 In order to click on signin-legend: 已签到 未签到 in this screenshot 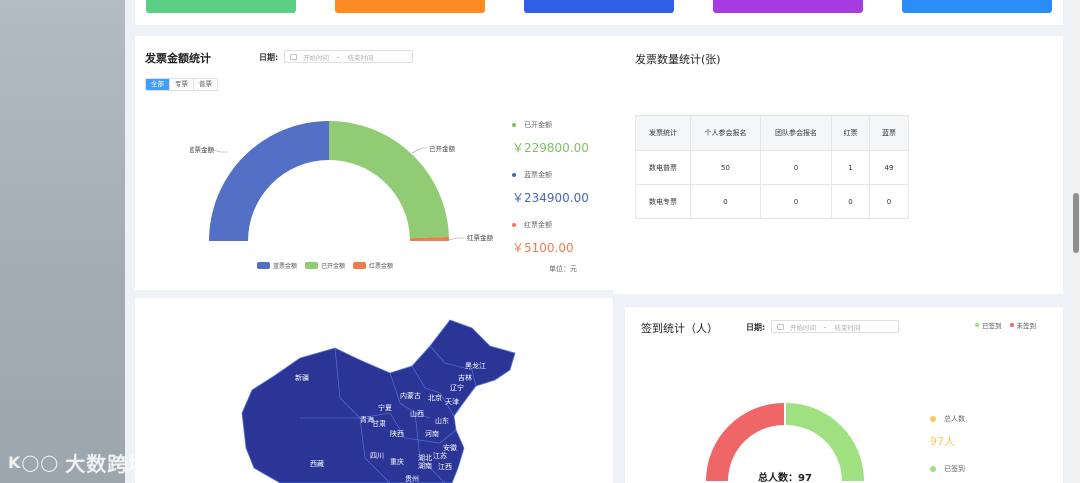, I will do `click(1005, 325)`.